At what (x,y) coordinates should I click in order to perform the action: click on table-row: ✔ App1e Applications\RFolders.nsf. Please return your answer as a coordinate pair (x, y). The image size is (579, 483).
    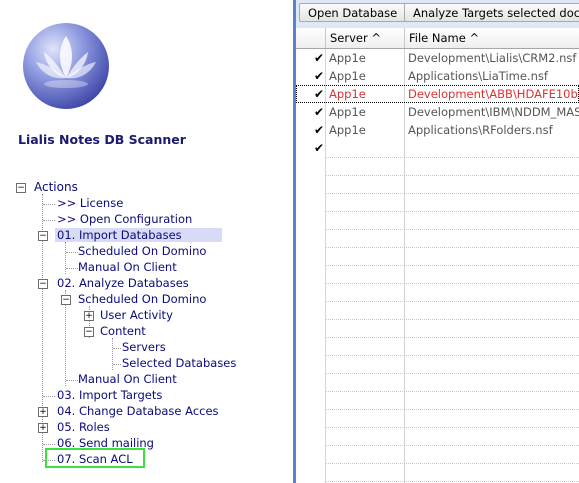
    Looking at the image, I should click on (437, 130).